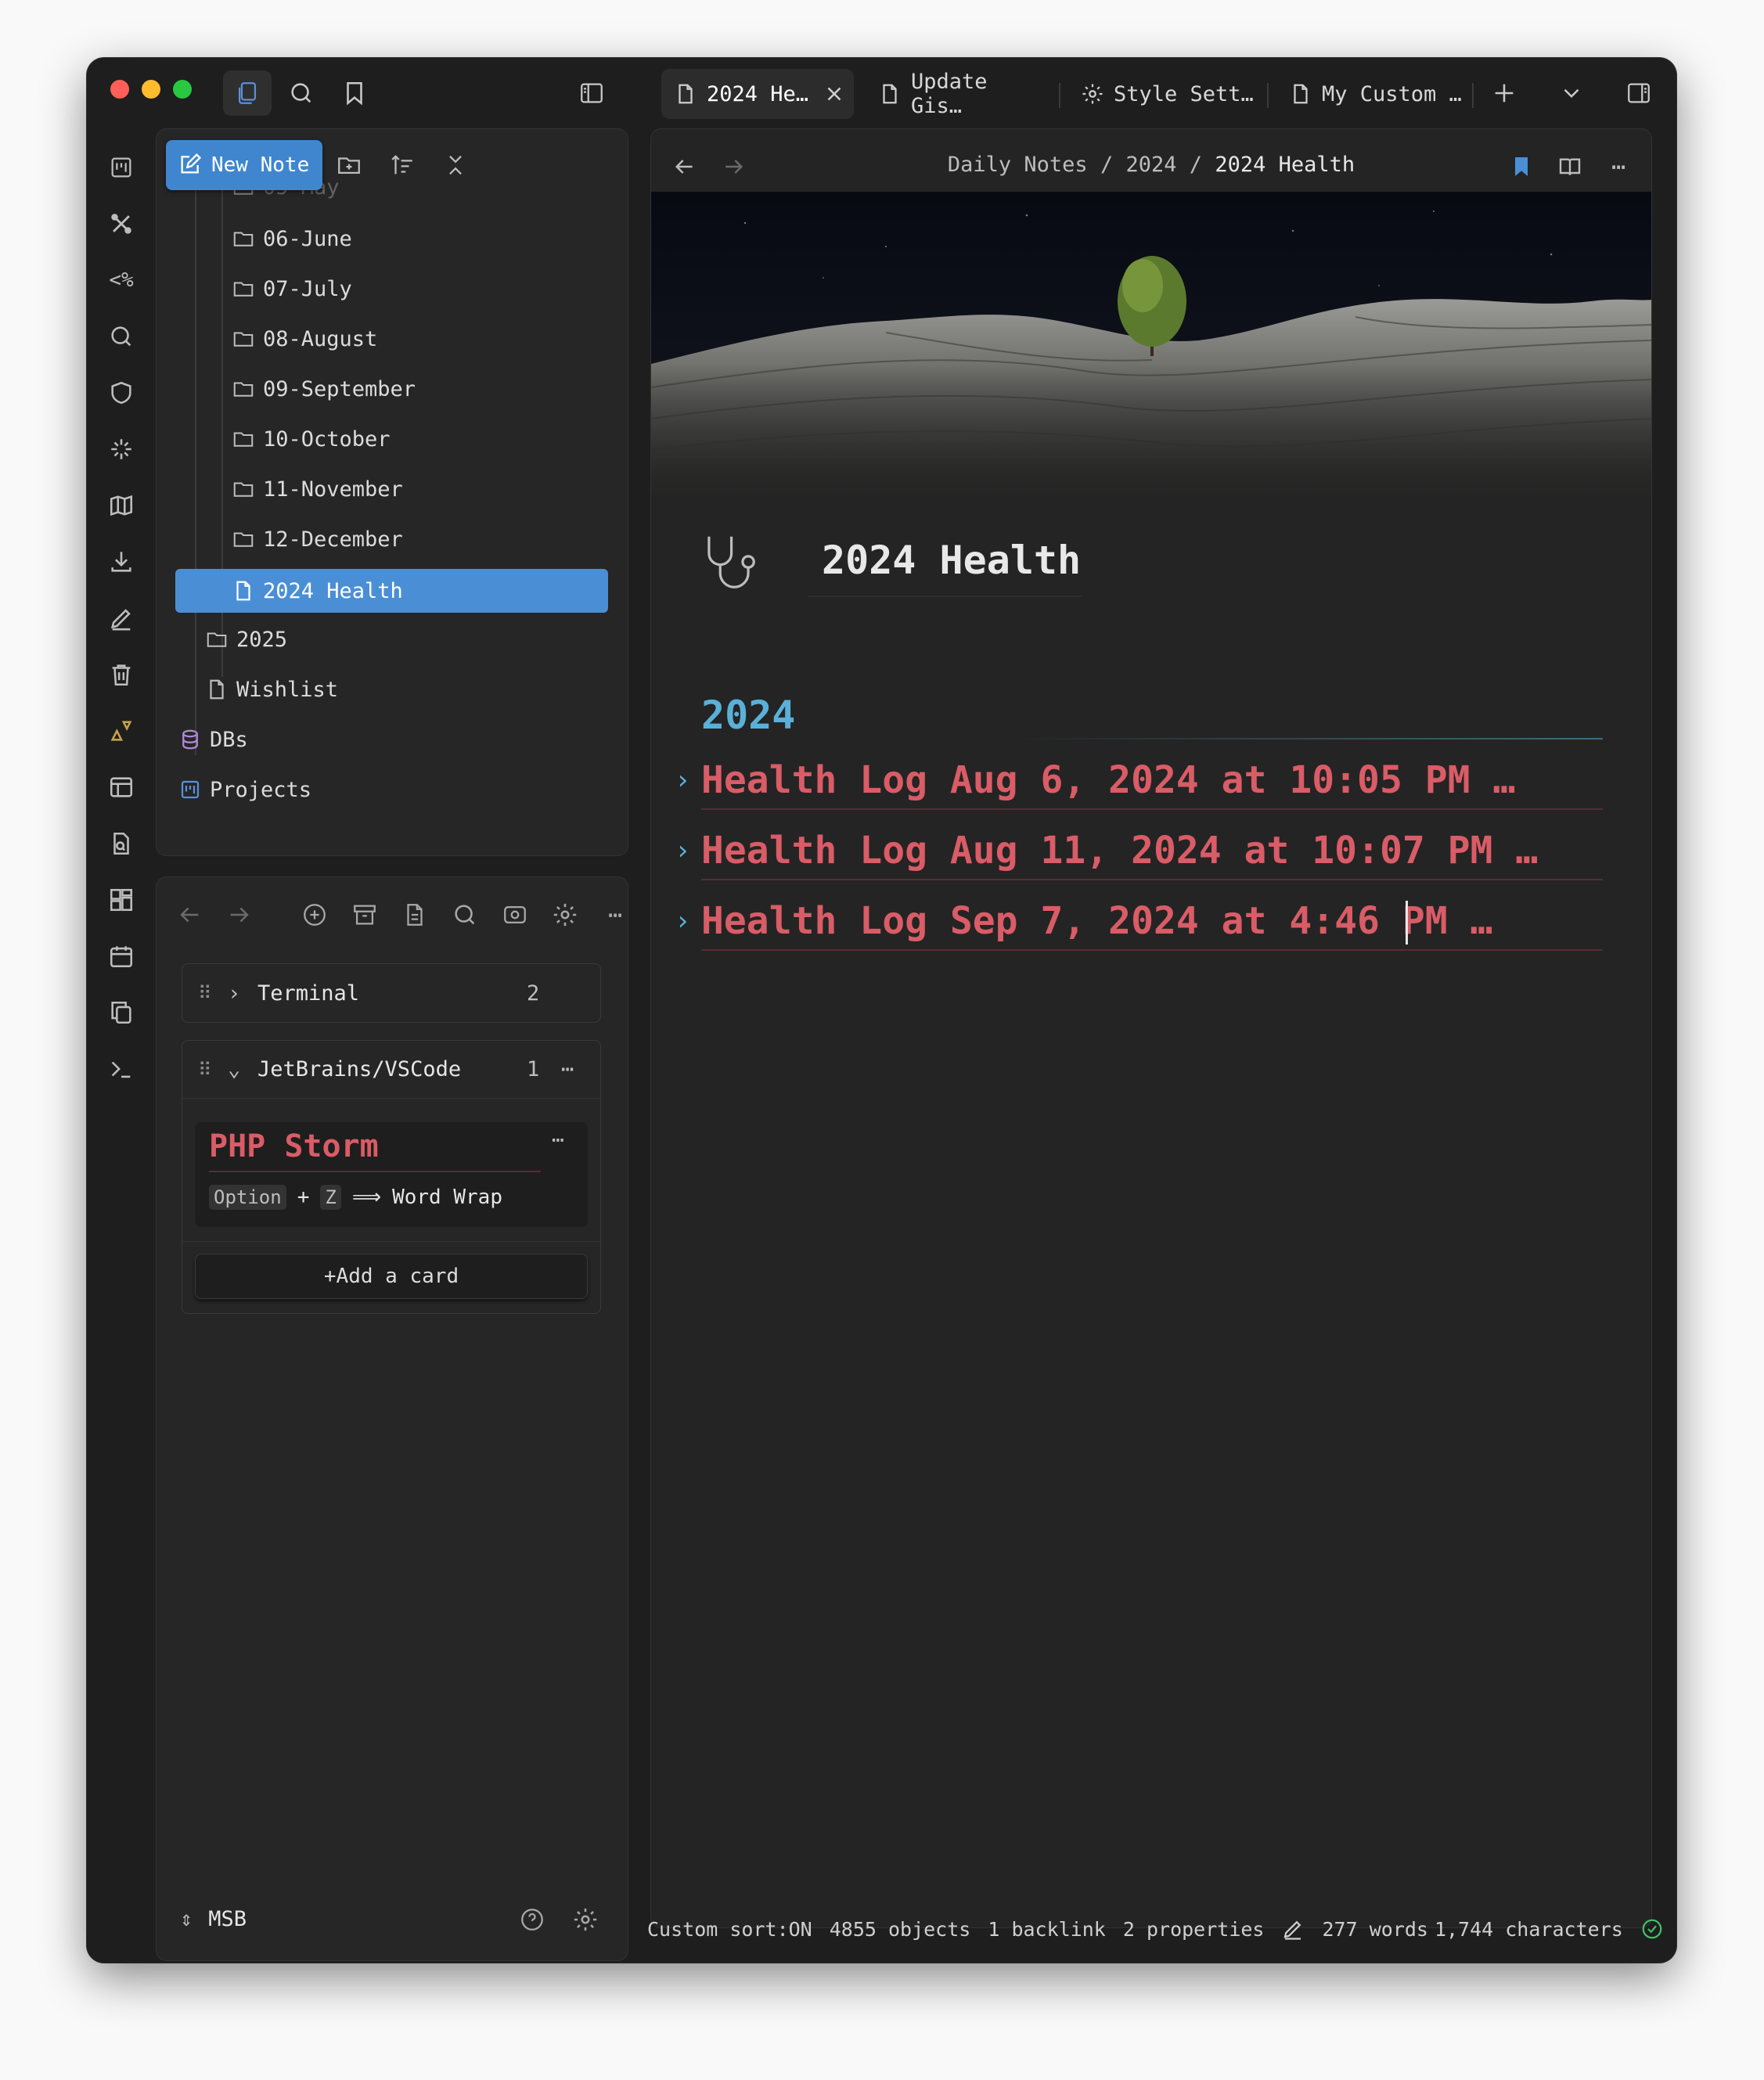 The image size is (1764, 2080). I want to click on lane-header: ⠿ ⌄ JetBrains/VSCode 1 ⋯, so click(391, 1070).